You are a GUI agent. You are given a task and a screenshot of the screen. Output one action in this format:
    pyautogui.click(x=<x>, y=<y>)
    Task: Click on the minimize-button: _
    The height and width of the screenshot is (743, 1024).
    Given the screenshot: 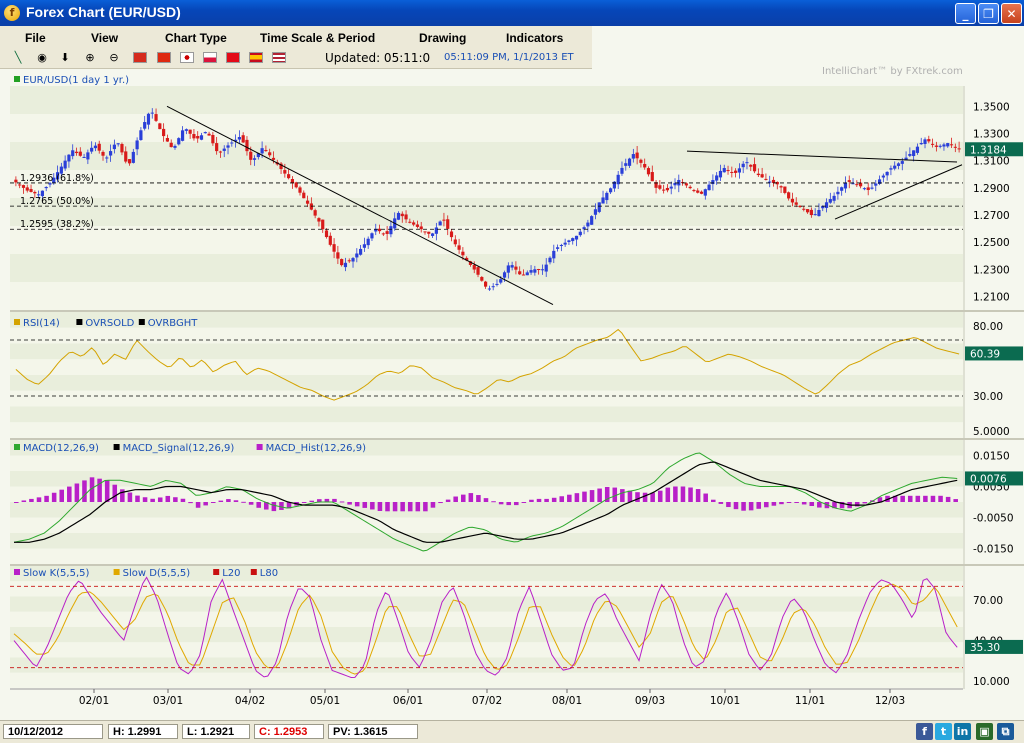 What is the action you would take?
    pyautogui.click(x=965, y=13)
    